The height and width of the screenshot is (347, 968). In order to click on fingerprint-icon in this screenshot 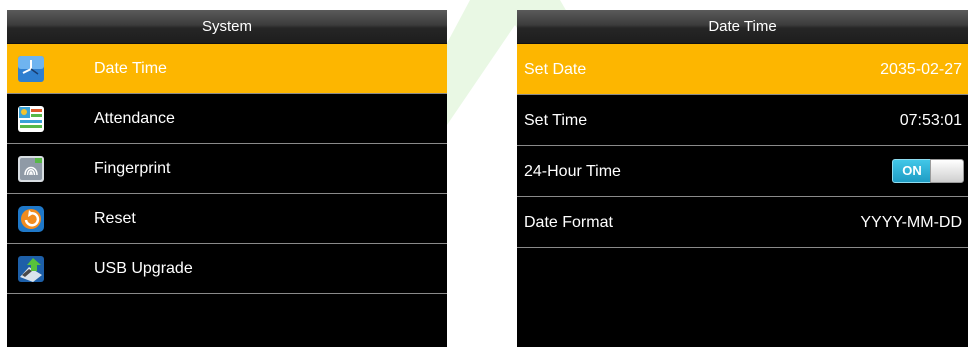, I will do `click(31, 169)`.